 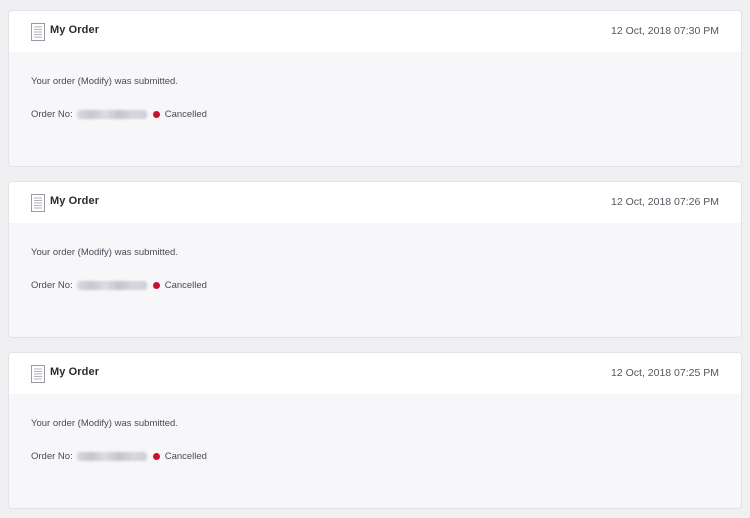 I want to click on order-timestamp: 12 Oct, 2018 07:26 PM, so click(x=665, y=202).